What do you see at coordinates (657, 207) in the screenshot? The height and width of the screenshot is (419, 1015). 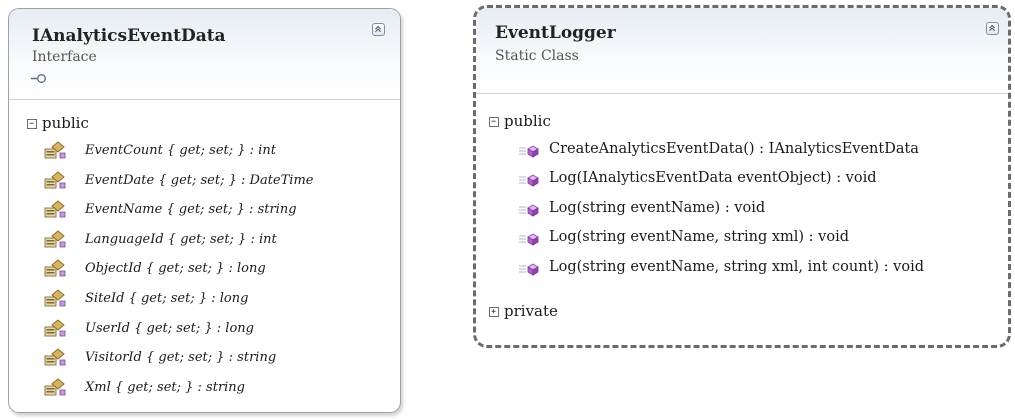 I see `method-signature: Log(string eventName) : void` at bounding box center [657, 207].